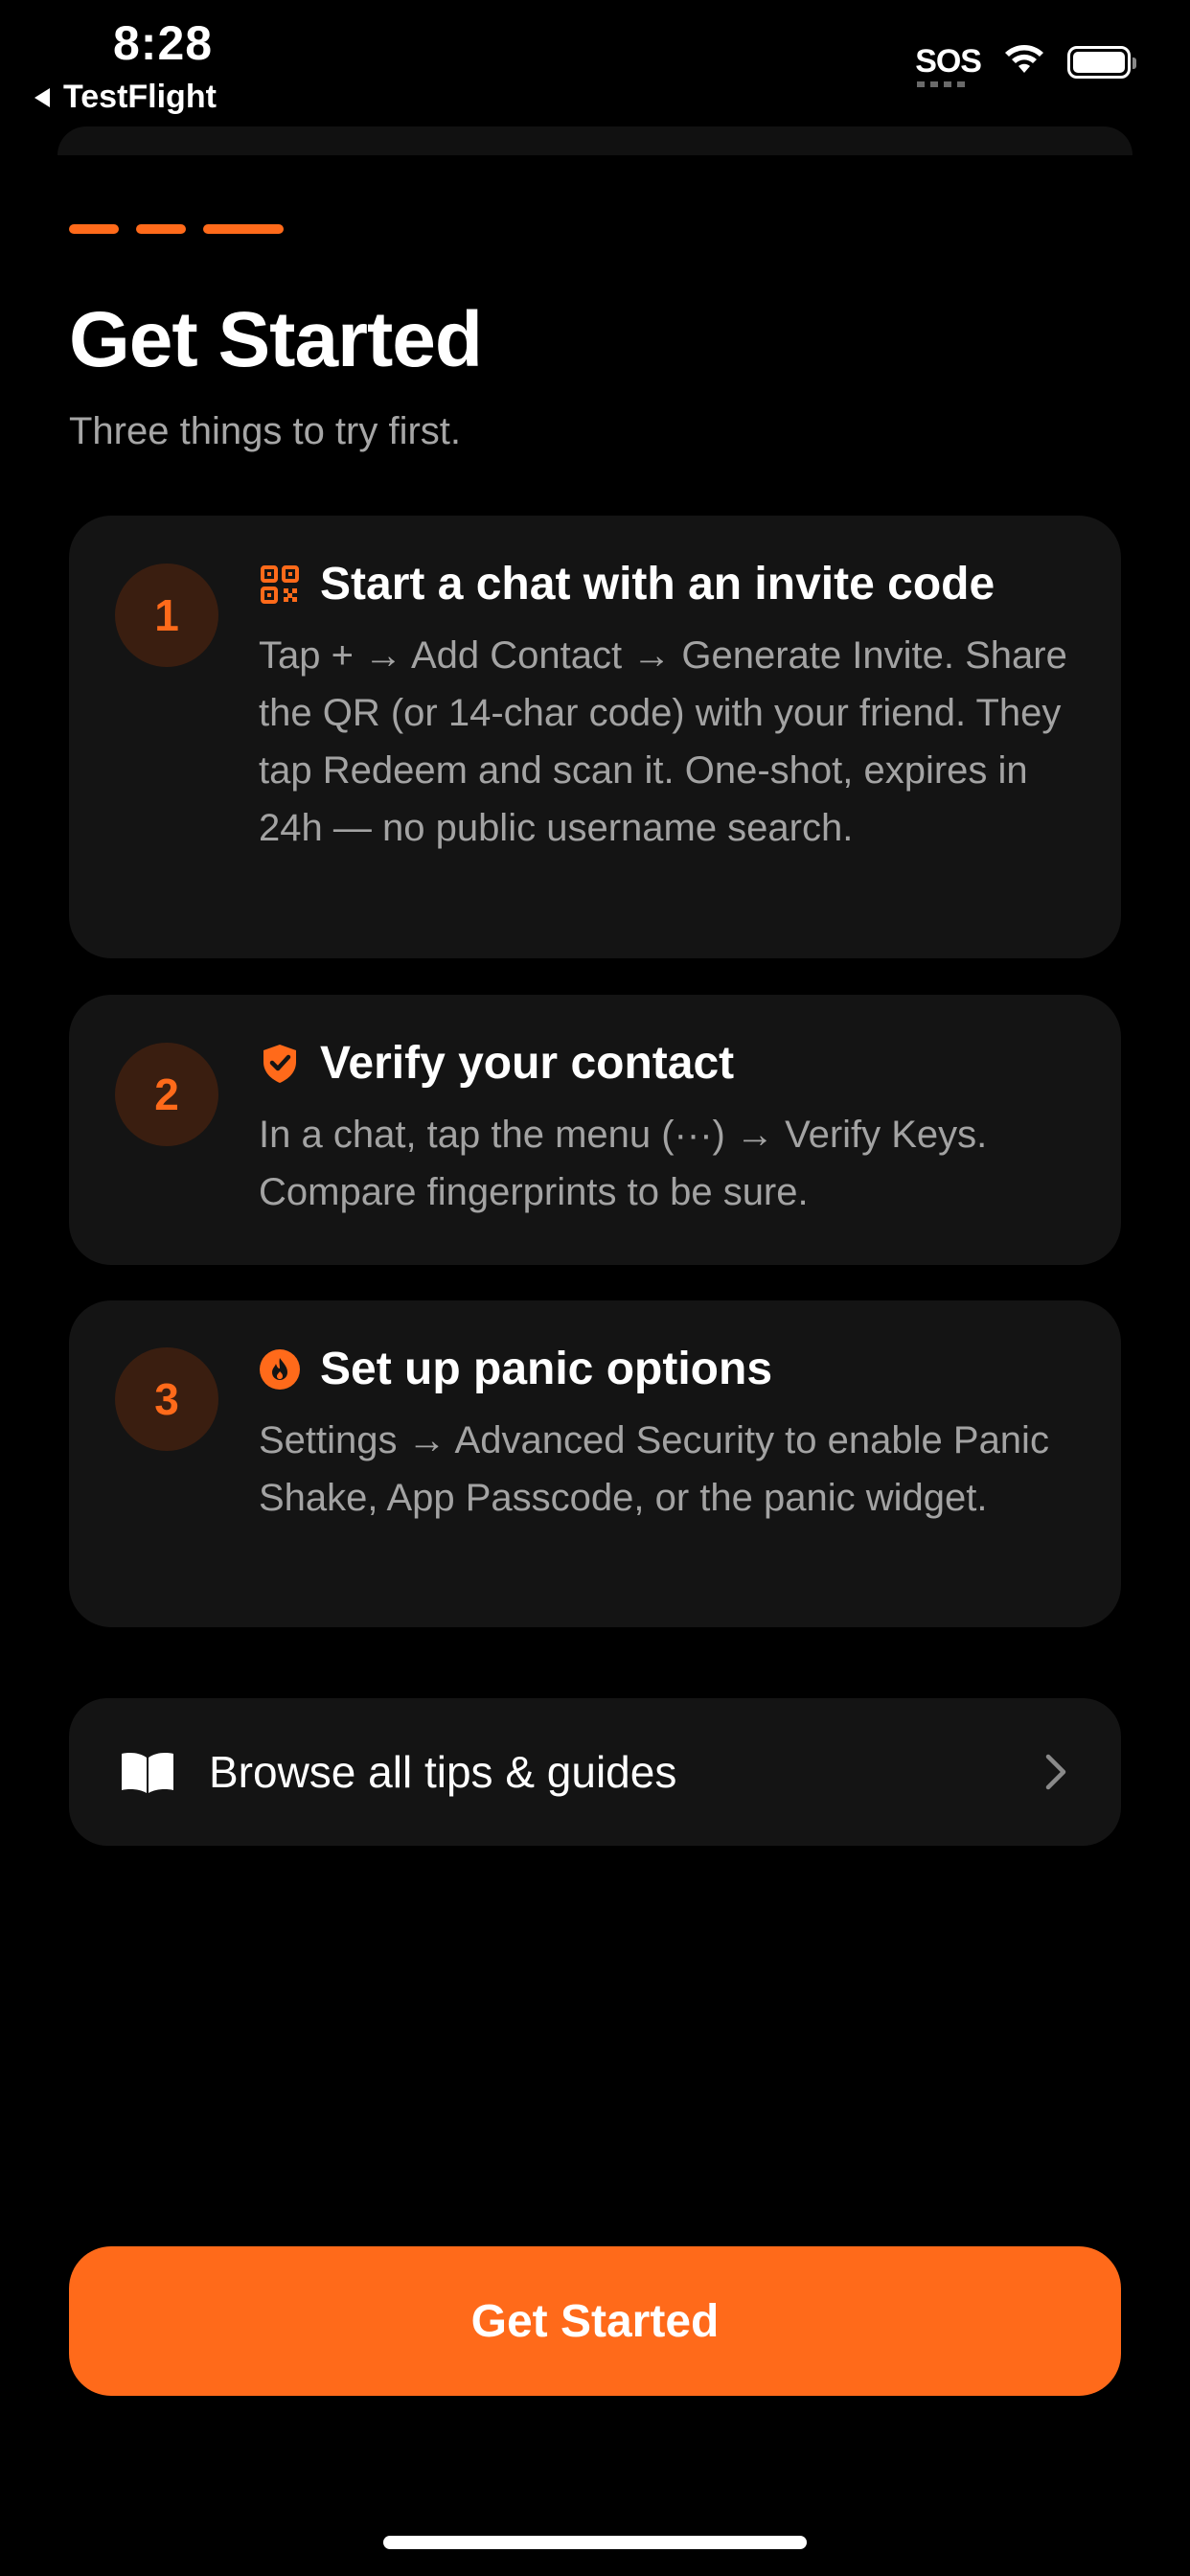 This screenshot has width=1190, height=2576. I want to click on chevron-right-icon, so click(1056, 1772).